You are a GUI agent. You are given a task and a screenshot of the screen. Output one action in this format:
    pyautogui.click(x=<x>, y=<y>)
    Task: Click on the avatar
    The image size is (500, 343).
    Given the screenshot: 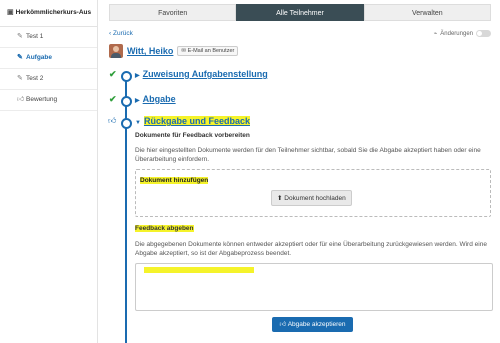 What is the action you would take?
    pyautogui.click(x=116, y=51)
    